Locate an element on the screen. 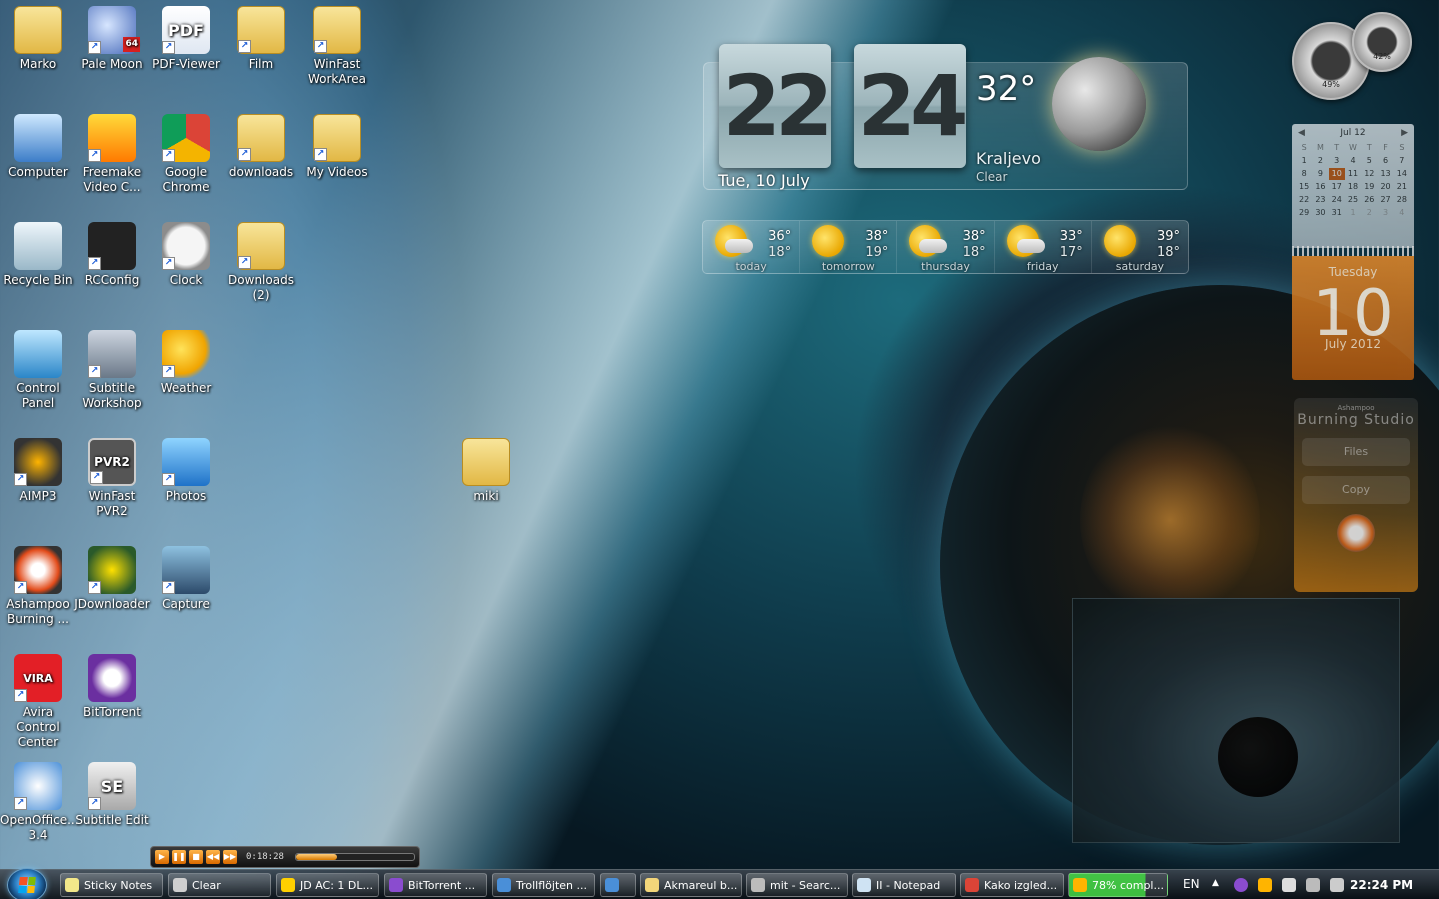 This screenshot has height=899, width=1439. calendar-date: 10 is located at coordinates (1336, 174).